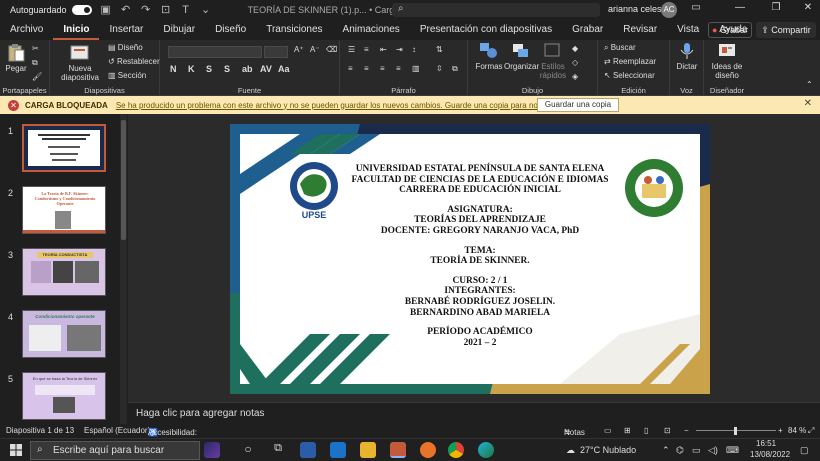 Image resolution: width=820 pixels, height=461 pixels. I want to click on close-warning-icon: ✕, so click(808, 103).